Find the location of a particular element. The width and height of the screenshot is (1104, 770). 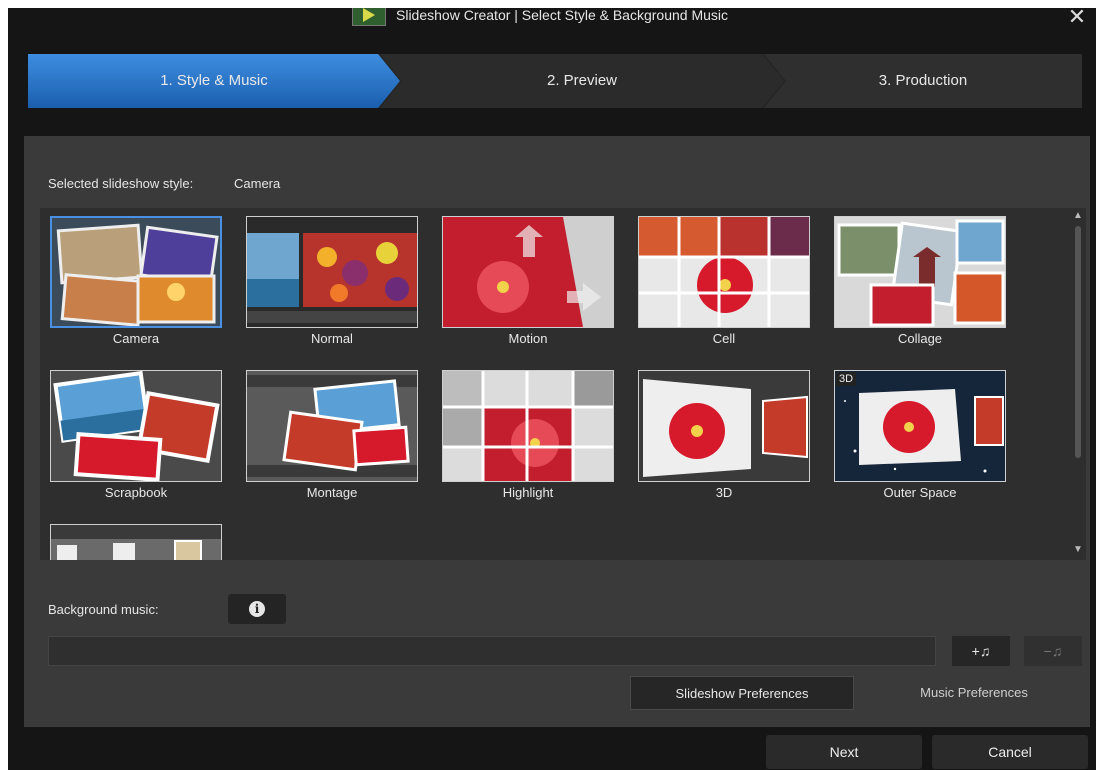

close-icon: ✕ is located at coordinates (1077, 18).